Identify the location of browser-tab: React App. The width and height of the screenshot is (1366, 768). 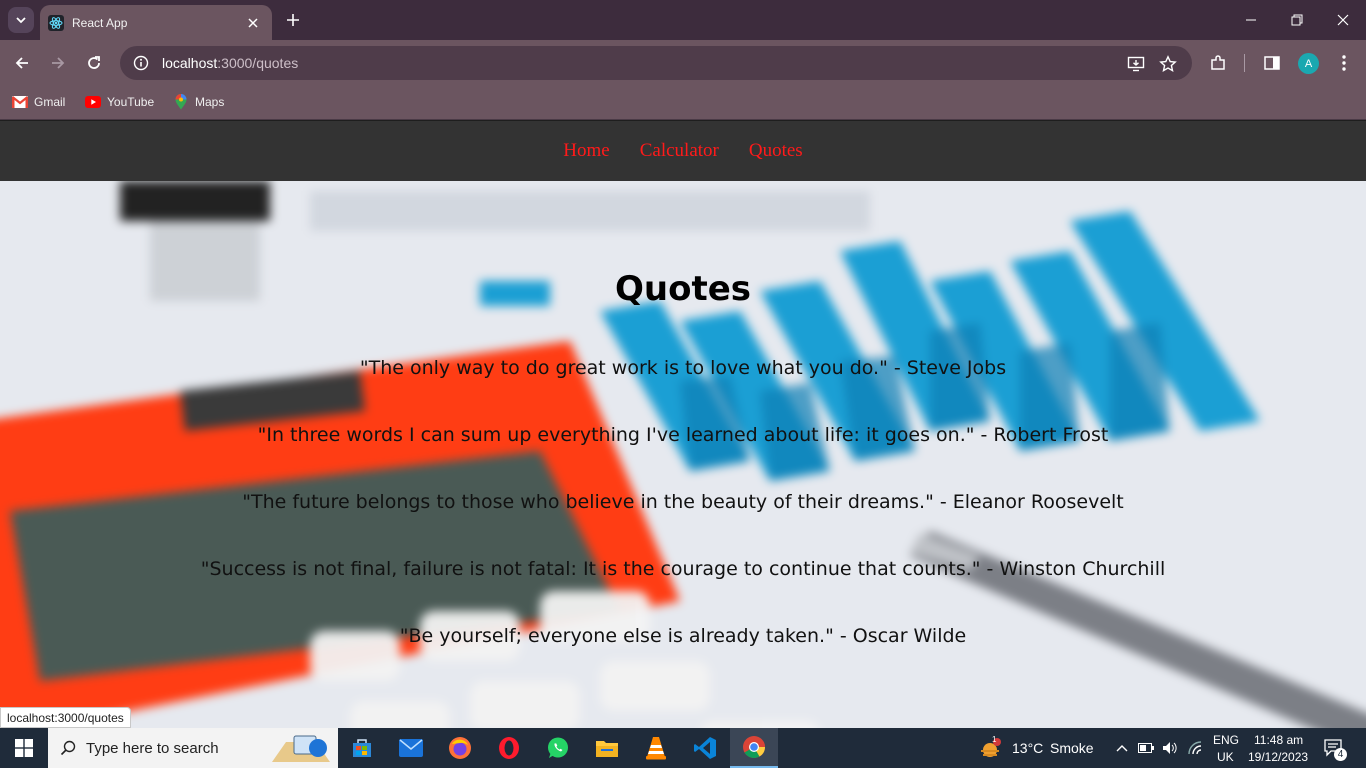
(156, 22).